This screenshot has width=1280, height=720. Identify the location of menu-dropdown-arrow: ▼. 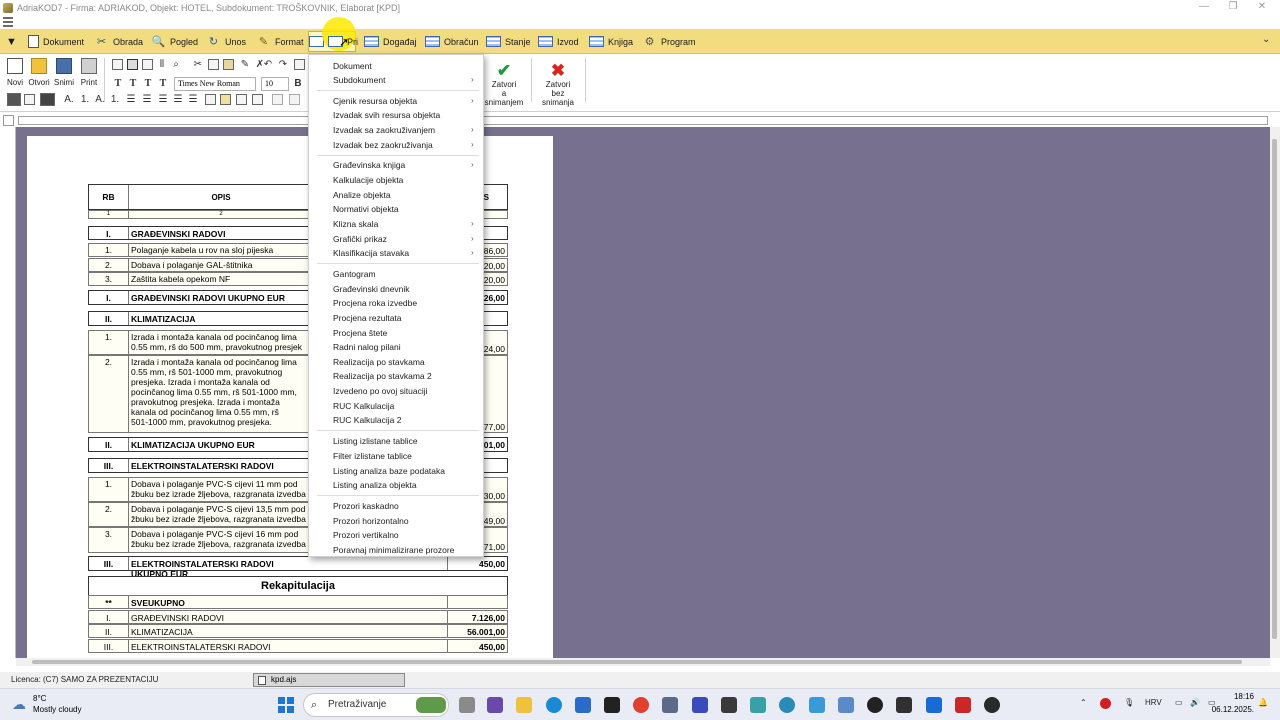
(13, 41).